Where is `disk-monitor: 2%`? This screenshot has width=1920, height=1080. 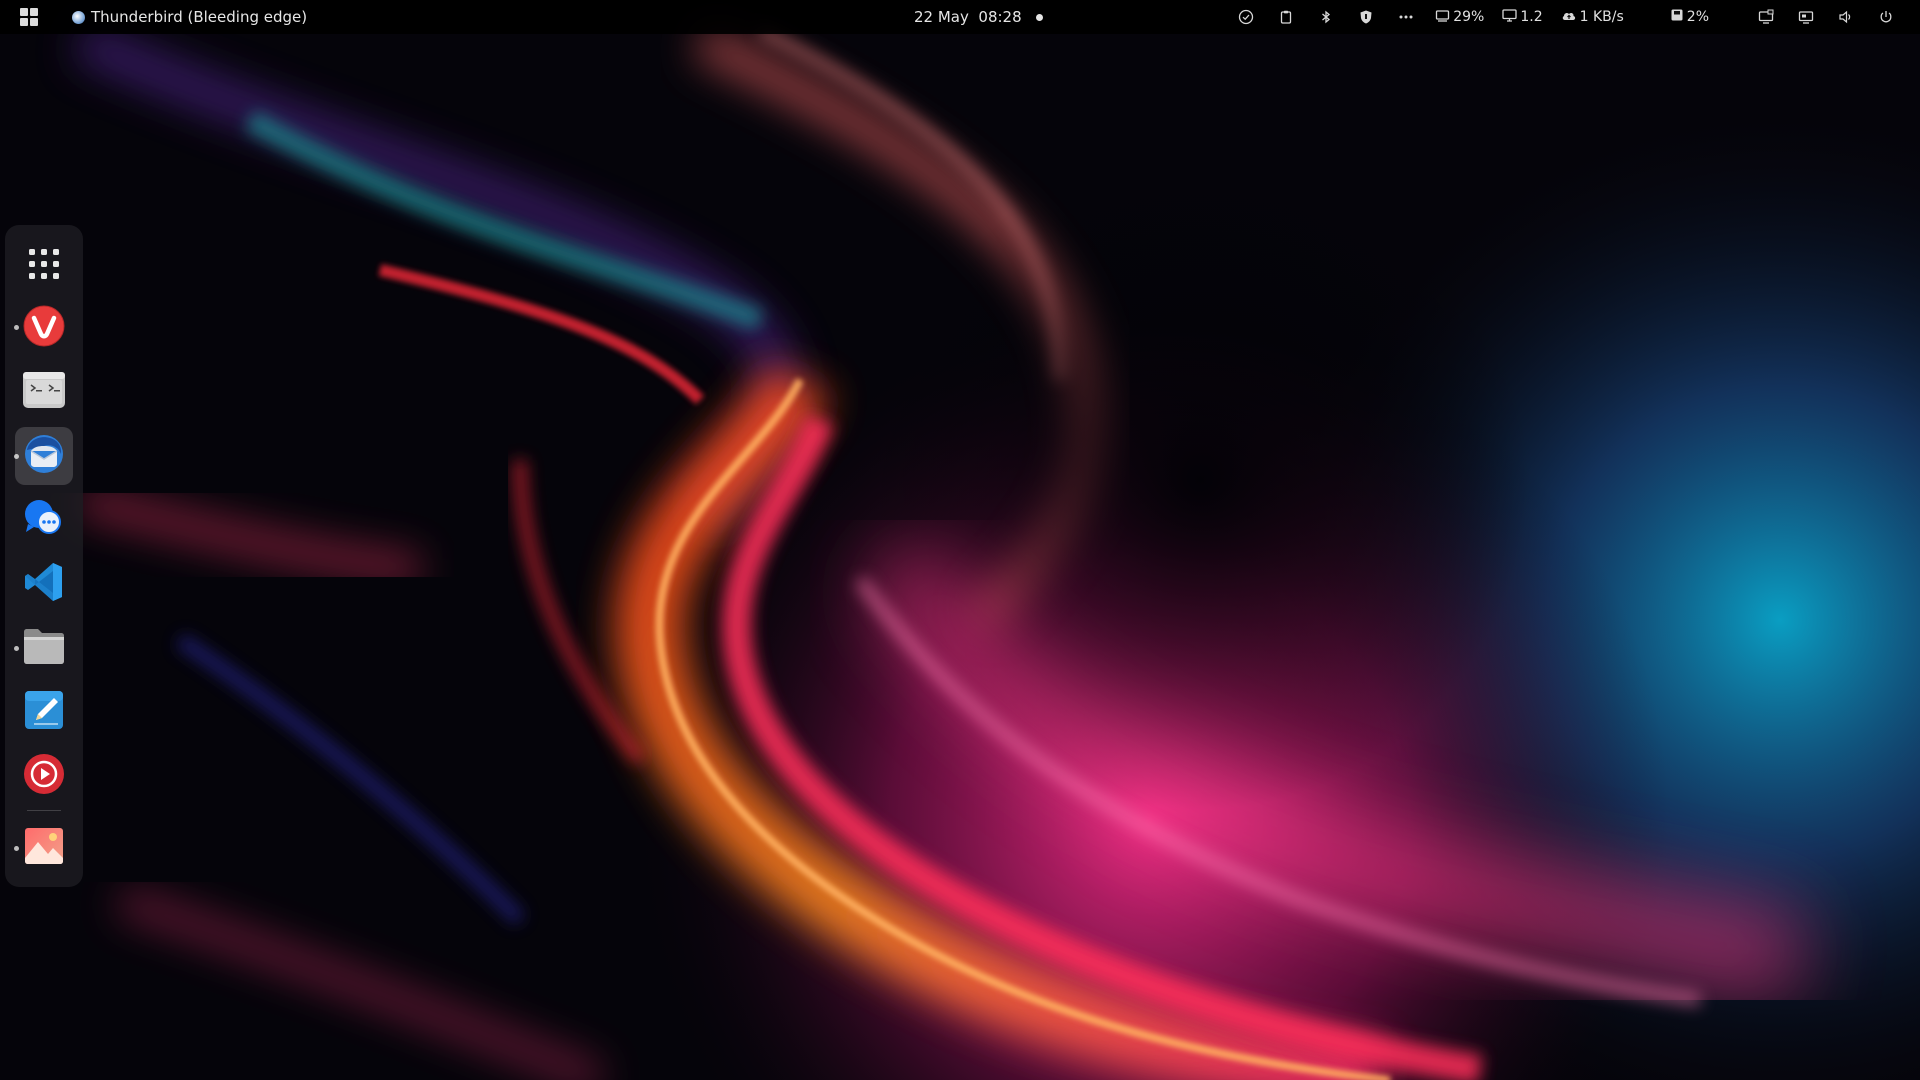
disk-monitor: 2% is located at coordinates (1689, 17).